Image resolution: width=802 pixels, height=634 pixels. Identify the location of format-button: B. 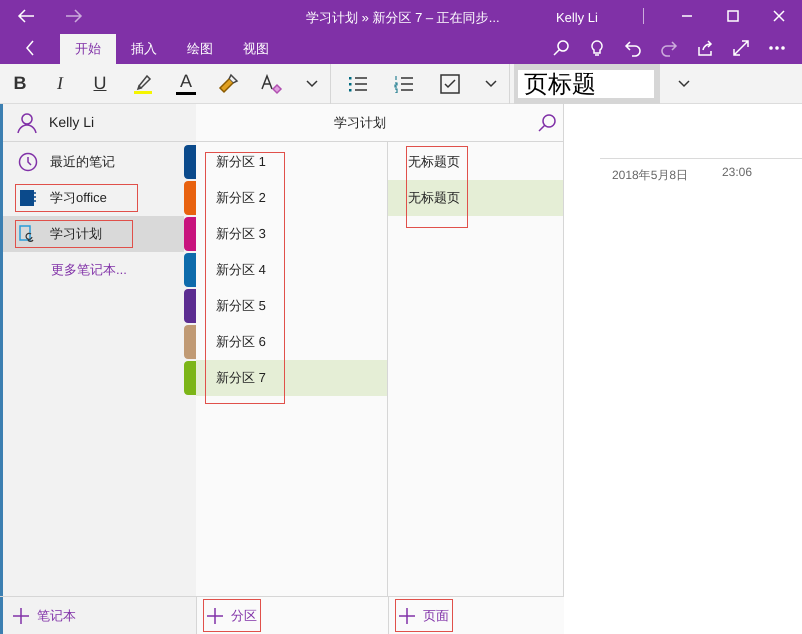
(20, 84).